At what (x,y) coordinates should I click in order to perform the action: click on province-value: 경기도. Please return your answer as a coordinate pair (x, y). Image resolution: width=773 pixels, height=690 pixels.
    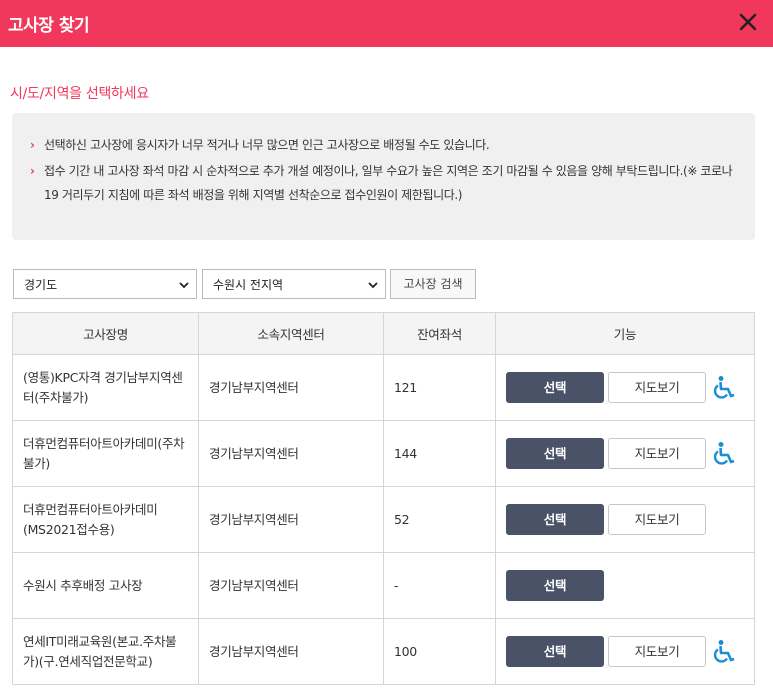
    Looking at the image, I should click on (41, 285).